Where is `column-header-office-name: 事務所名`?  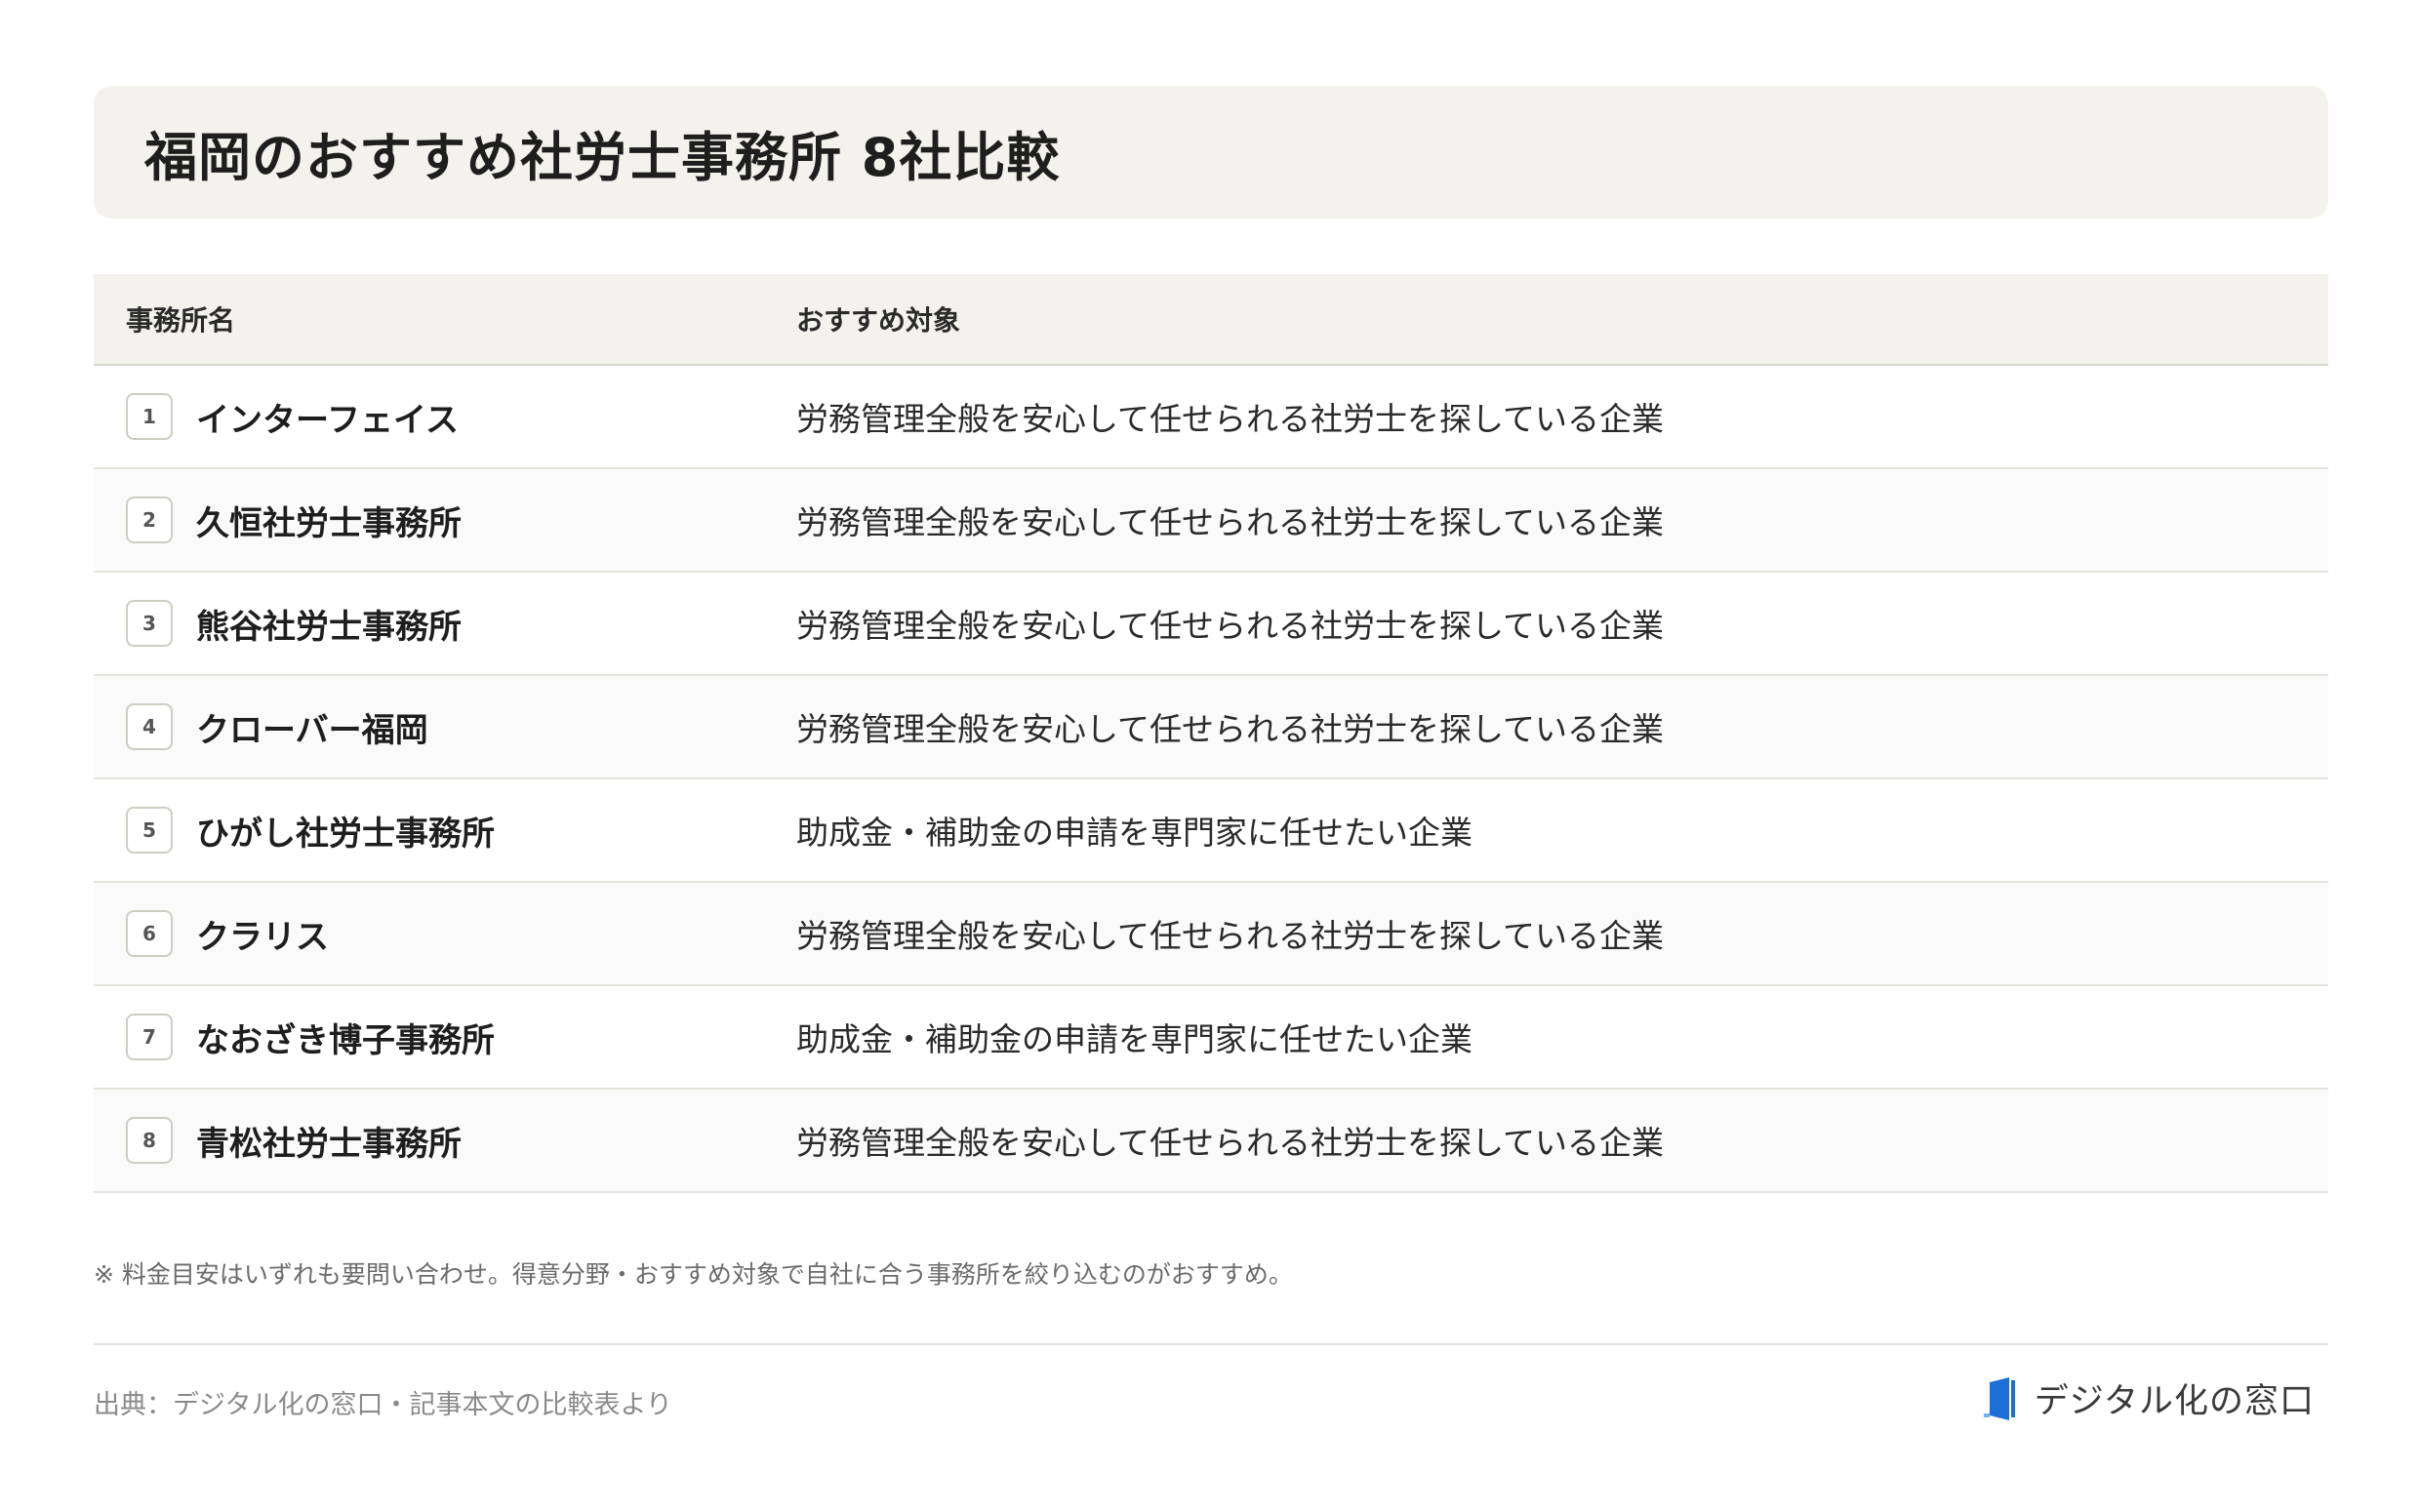 column-header-office-name: 事務所名 is located at coordinates (181, 320).